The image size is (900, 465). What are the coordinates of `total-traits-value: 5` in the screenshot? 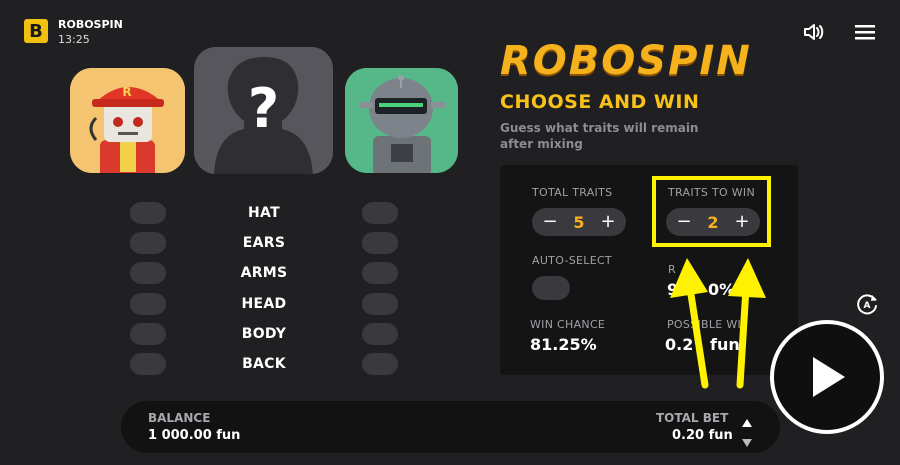 It's located at (579, 222).